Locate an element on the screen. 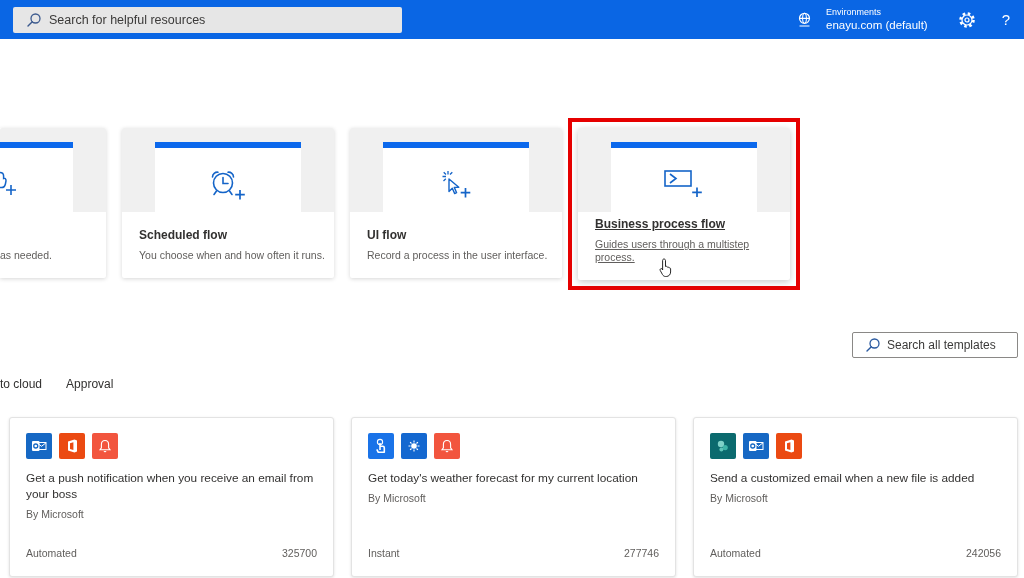  environments-label: Environments is located at coordinates (854, 12).